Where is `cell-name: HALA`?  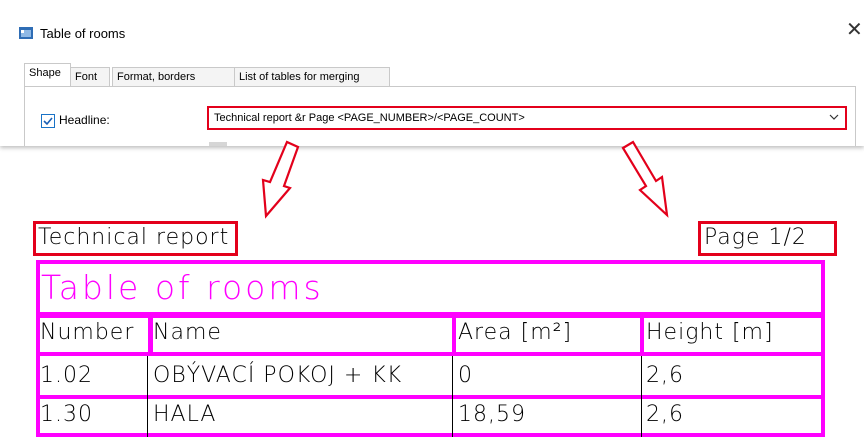
cell-name: HALA is located at coordinates (185, 414).